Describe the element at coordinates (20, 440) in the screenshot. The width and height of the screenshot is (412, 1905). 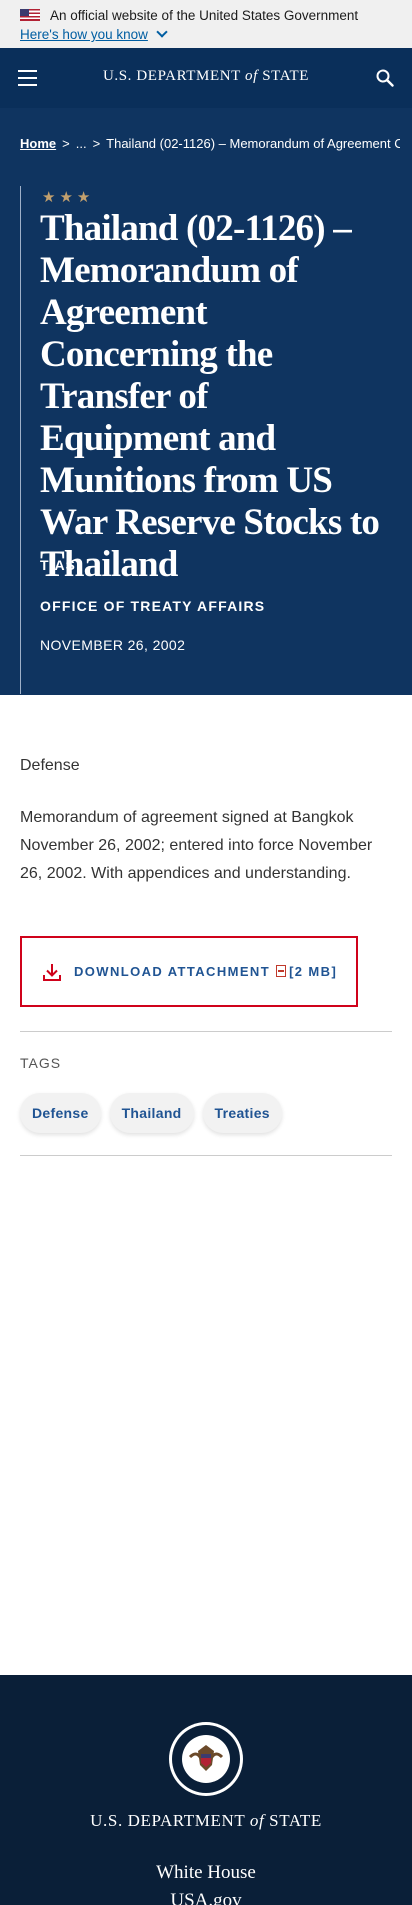
I see `hero-divider` at that location.